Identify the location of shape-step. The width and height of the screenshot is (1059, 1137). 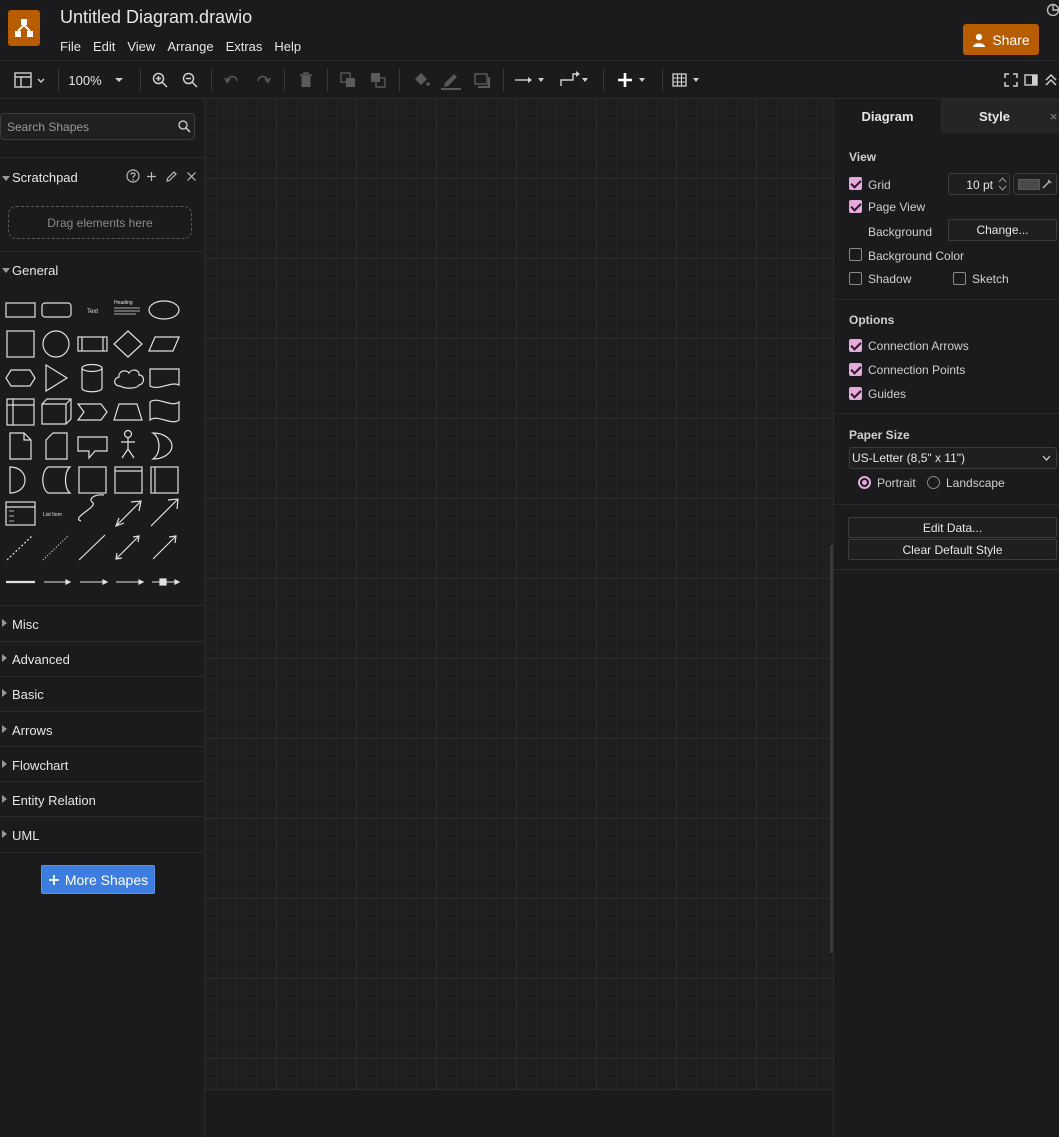
(92, 412).